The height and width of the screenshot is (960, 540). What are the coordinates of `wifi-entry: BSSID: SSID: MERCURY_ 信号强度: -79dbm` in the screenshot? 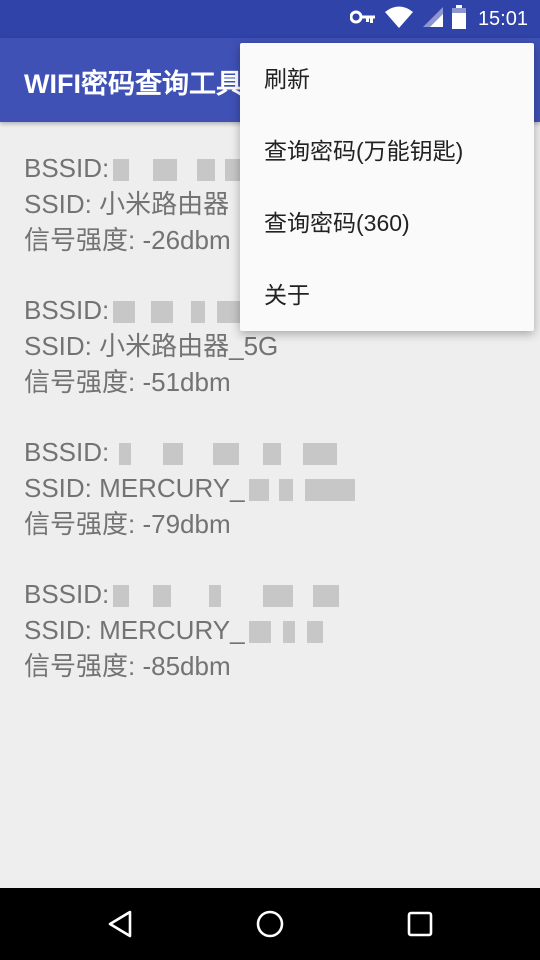 It's located at (274, 488).